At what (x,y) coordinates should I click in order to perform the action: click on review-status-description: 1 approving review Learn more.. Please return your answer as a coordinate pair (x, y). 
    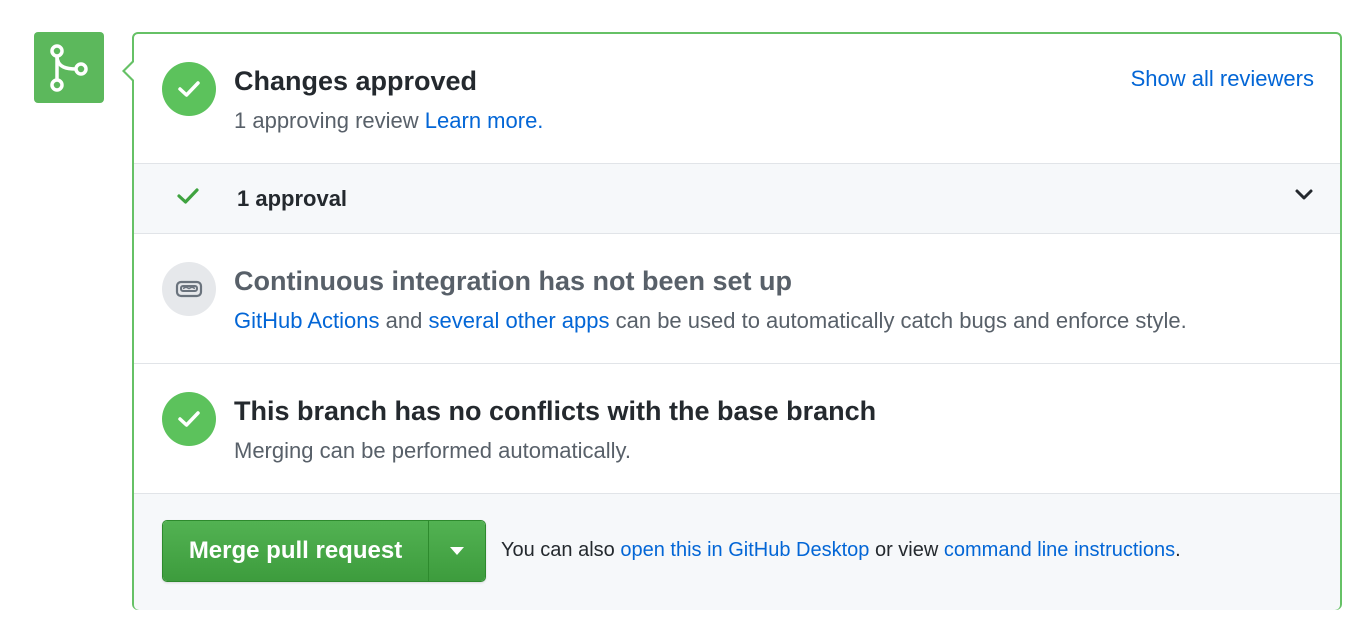
    Looking at the image, I should click on (388, 121).